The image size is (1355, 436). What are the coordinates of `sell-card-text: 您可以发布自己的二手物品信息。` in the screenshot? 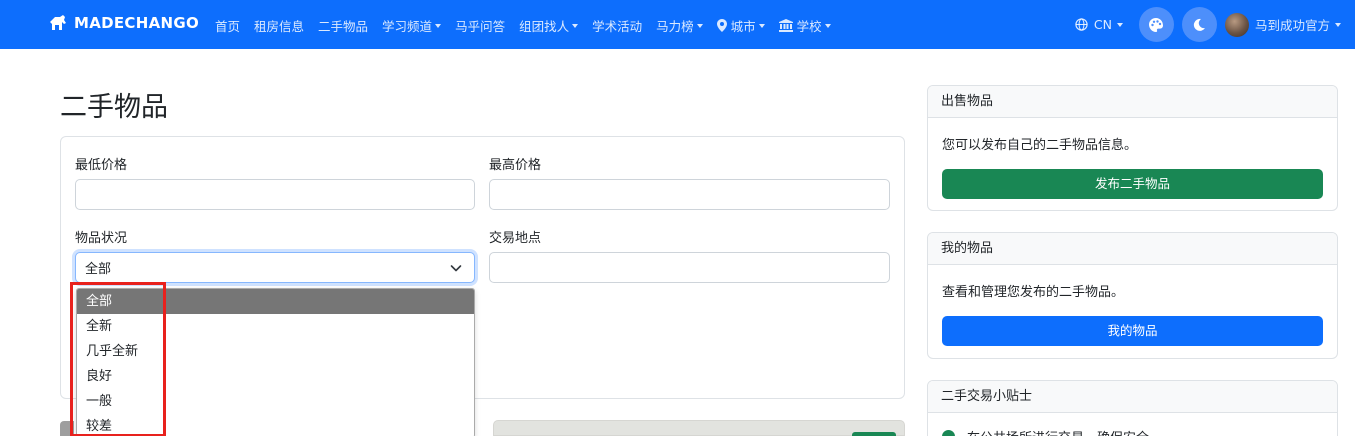 It's located at (1040, 145).